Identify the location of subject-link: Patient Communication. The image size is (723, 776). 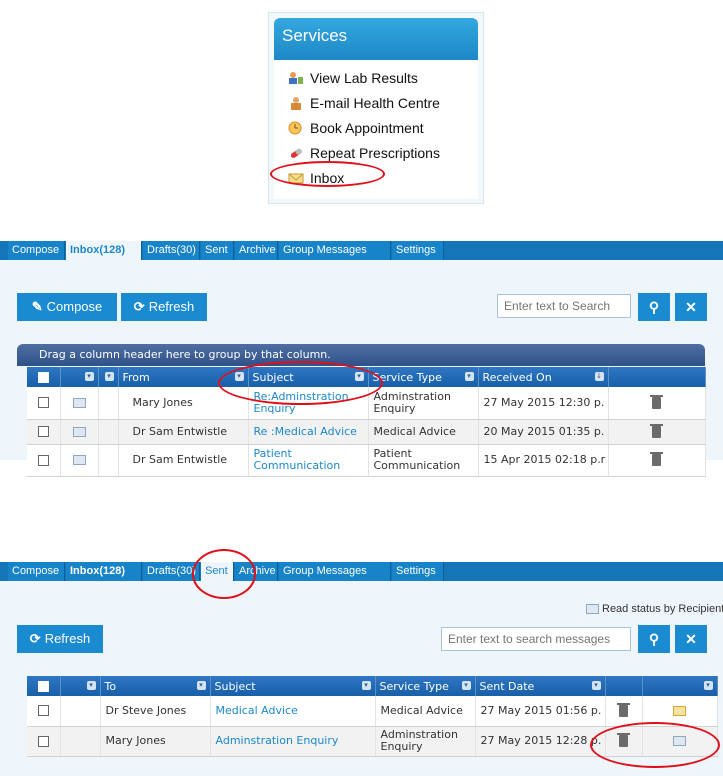
(308, 460).